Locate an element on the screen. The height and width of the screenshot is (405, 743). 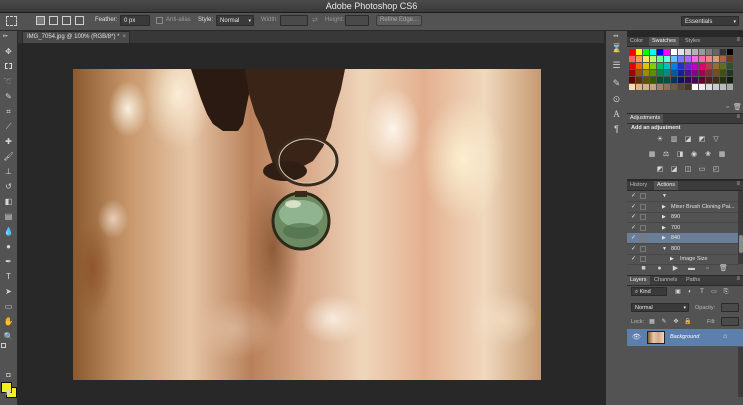
disclosure-expanded-icon: ▼ is located at coordinates (664, 196).